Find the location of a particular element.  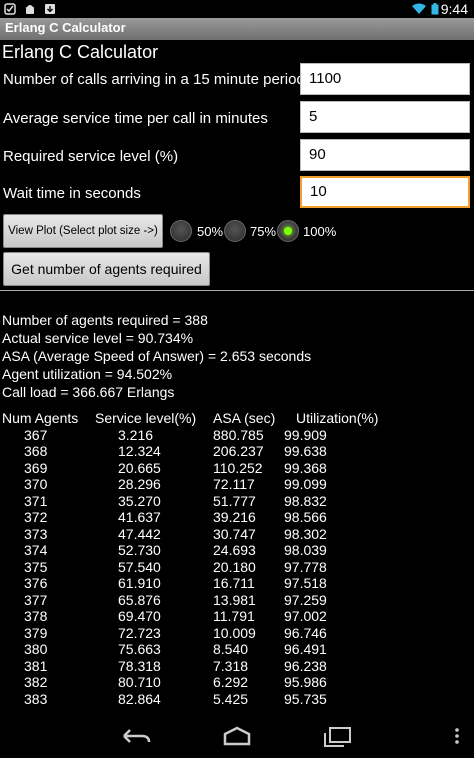

cell-utilization: 97.518 is located at coordinates (305, 583).